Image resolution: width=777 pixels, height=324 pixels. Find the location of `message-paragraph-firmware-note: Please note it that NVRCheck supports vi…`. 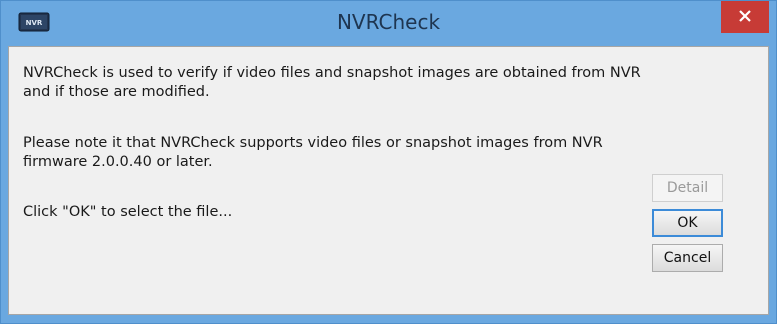

message-paragraph-firmware-note: Please note it that NVRCheck supports vi… is located at coordinates (313, 152).